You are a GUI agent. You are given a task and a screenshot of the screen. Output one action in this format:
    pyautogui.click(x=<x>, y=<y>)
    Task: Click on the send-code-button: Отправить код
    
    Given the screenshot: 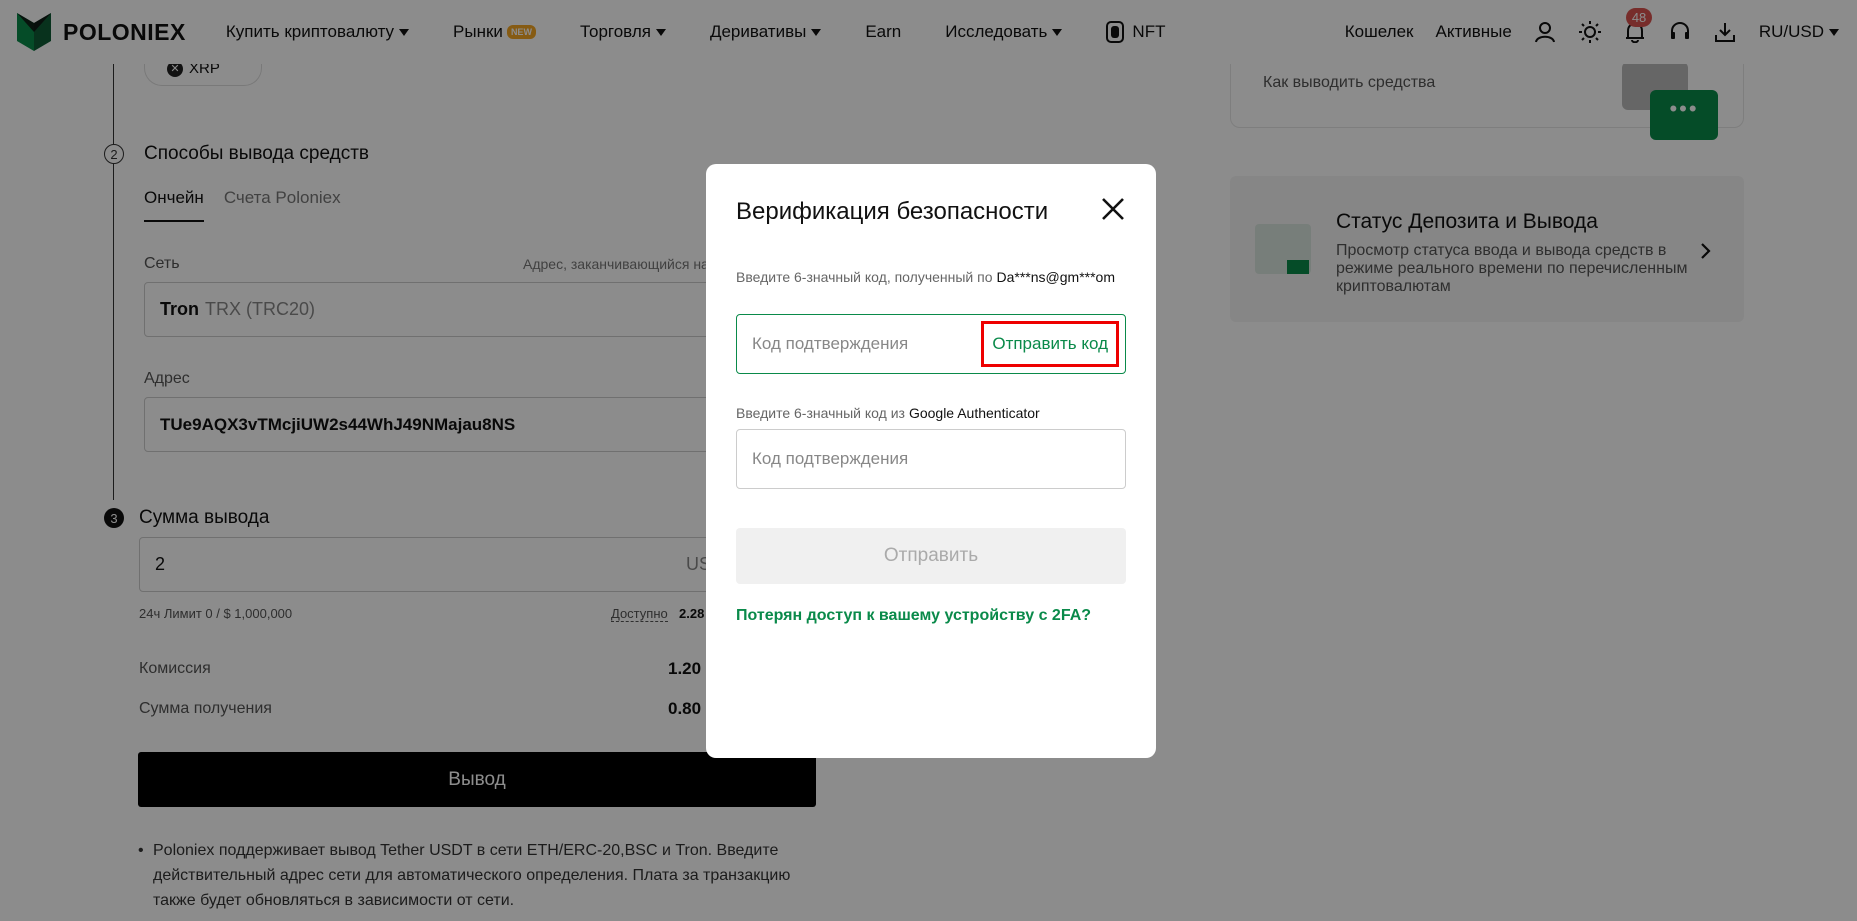 What is the action you would take?
    pyautogui.click(x=1050, y=344)
    